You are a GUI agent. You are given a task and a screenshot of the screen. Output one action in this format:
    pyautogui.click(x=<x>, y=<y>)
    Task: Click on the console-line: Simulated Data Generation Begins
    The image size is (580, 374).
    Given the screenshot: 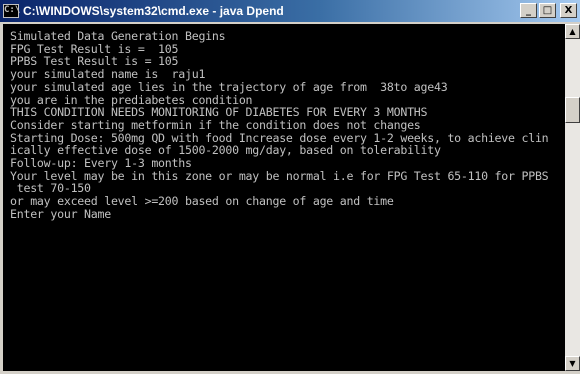 What is the action you would take?
    pyautogui.click(x=118, y=36)
    